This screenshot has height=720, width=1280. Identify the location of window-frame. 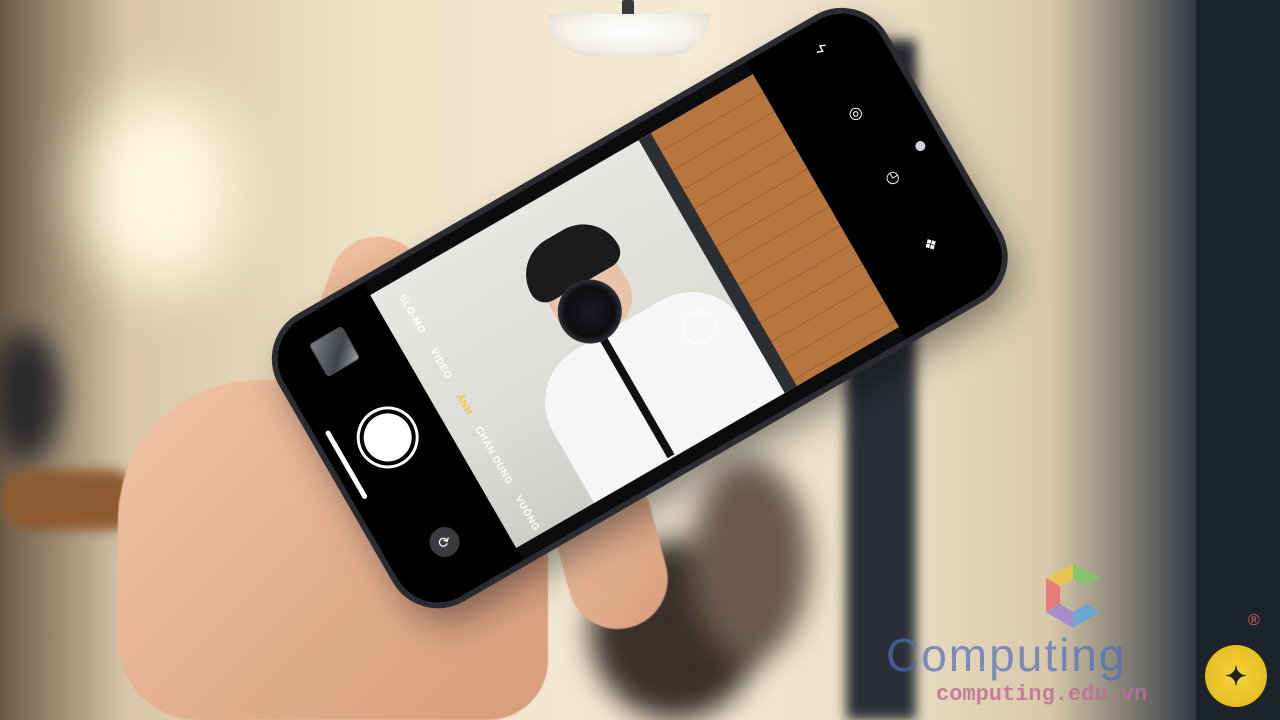
(1238, 360).